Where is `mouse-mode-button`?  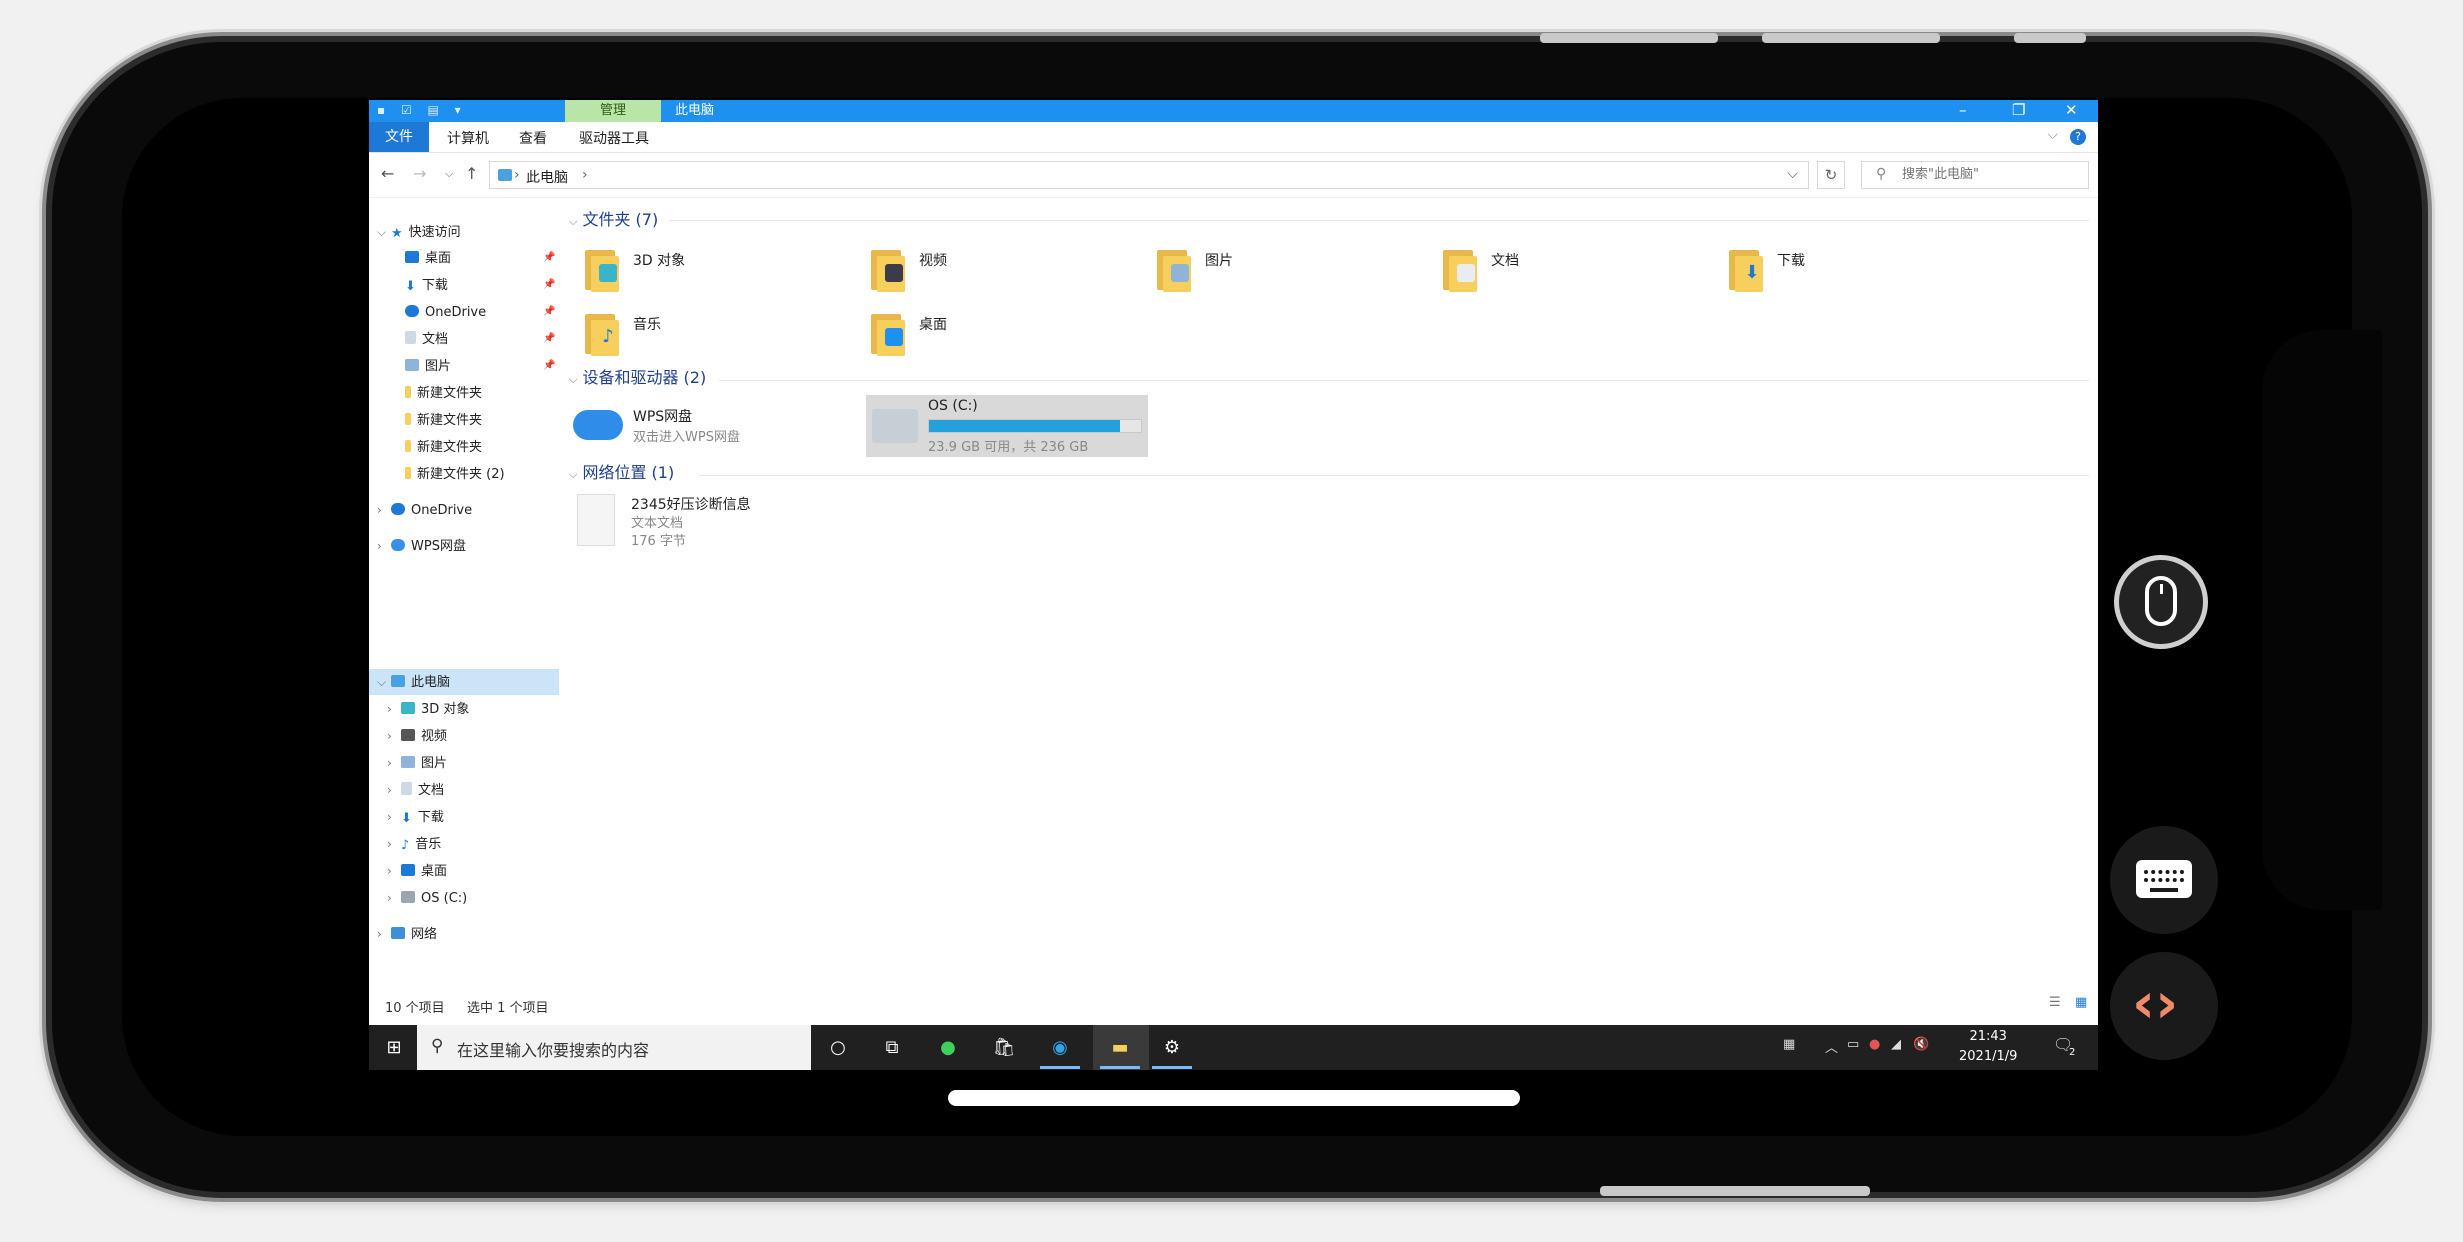 mouse-mode-button is located at coordinates (2161, 602).